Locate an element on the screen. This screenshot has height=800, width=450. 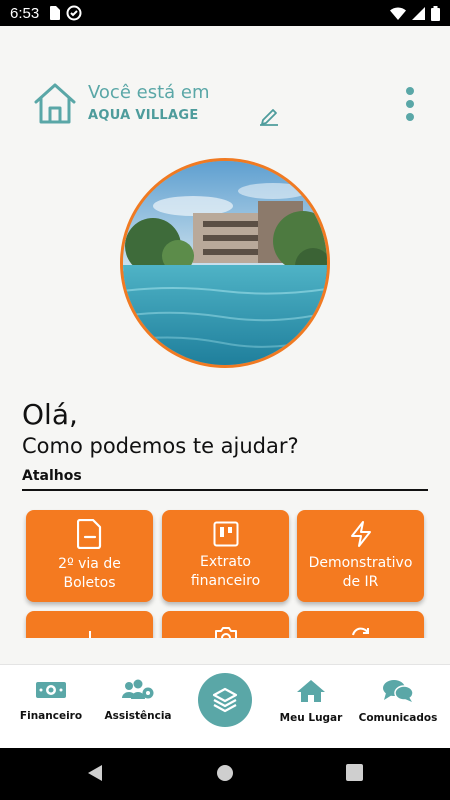
location-prefix: Você está em is located at coordinates (149, 92).